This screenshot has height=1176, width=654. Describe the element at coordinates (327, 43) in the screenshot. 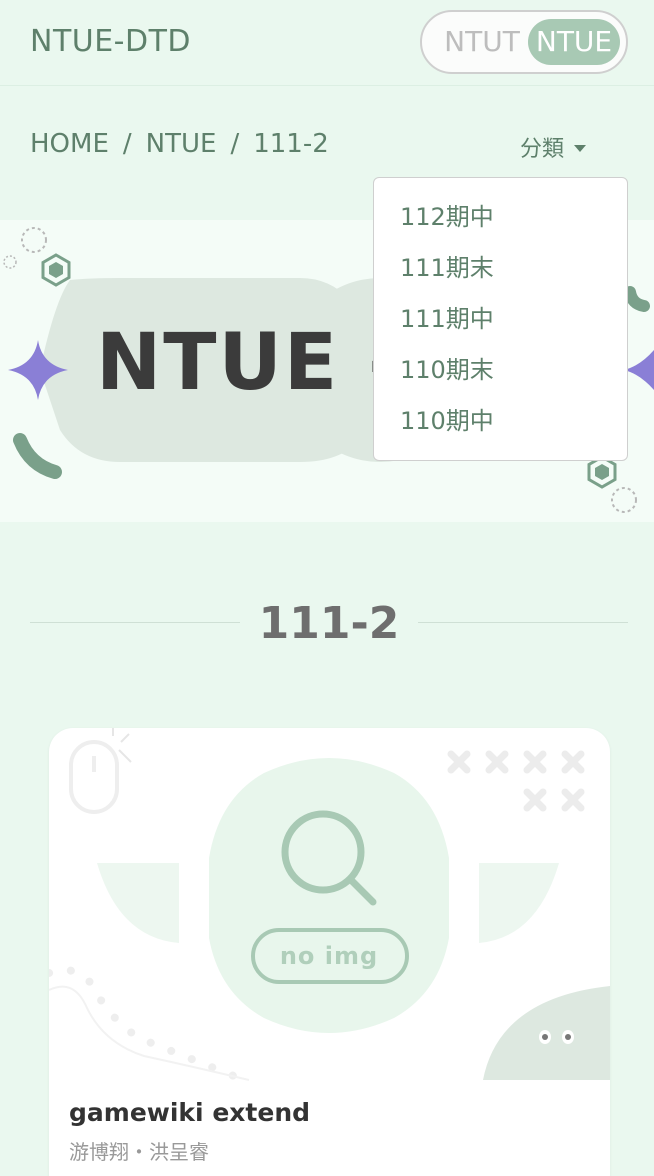

I see `navbar: NTUE-DTD NTUT NTUE` at that location.